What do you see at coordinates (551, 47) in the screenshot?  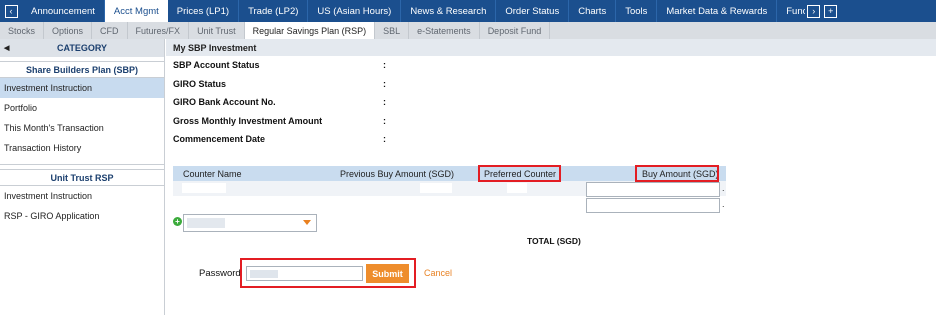 I see `page-title: My SBP Investment` at bounding box center [551, 47].